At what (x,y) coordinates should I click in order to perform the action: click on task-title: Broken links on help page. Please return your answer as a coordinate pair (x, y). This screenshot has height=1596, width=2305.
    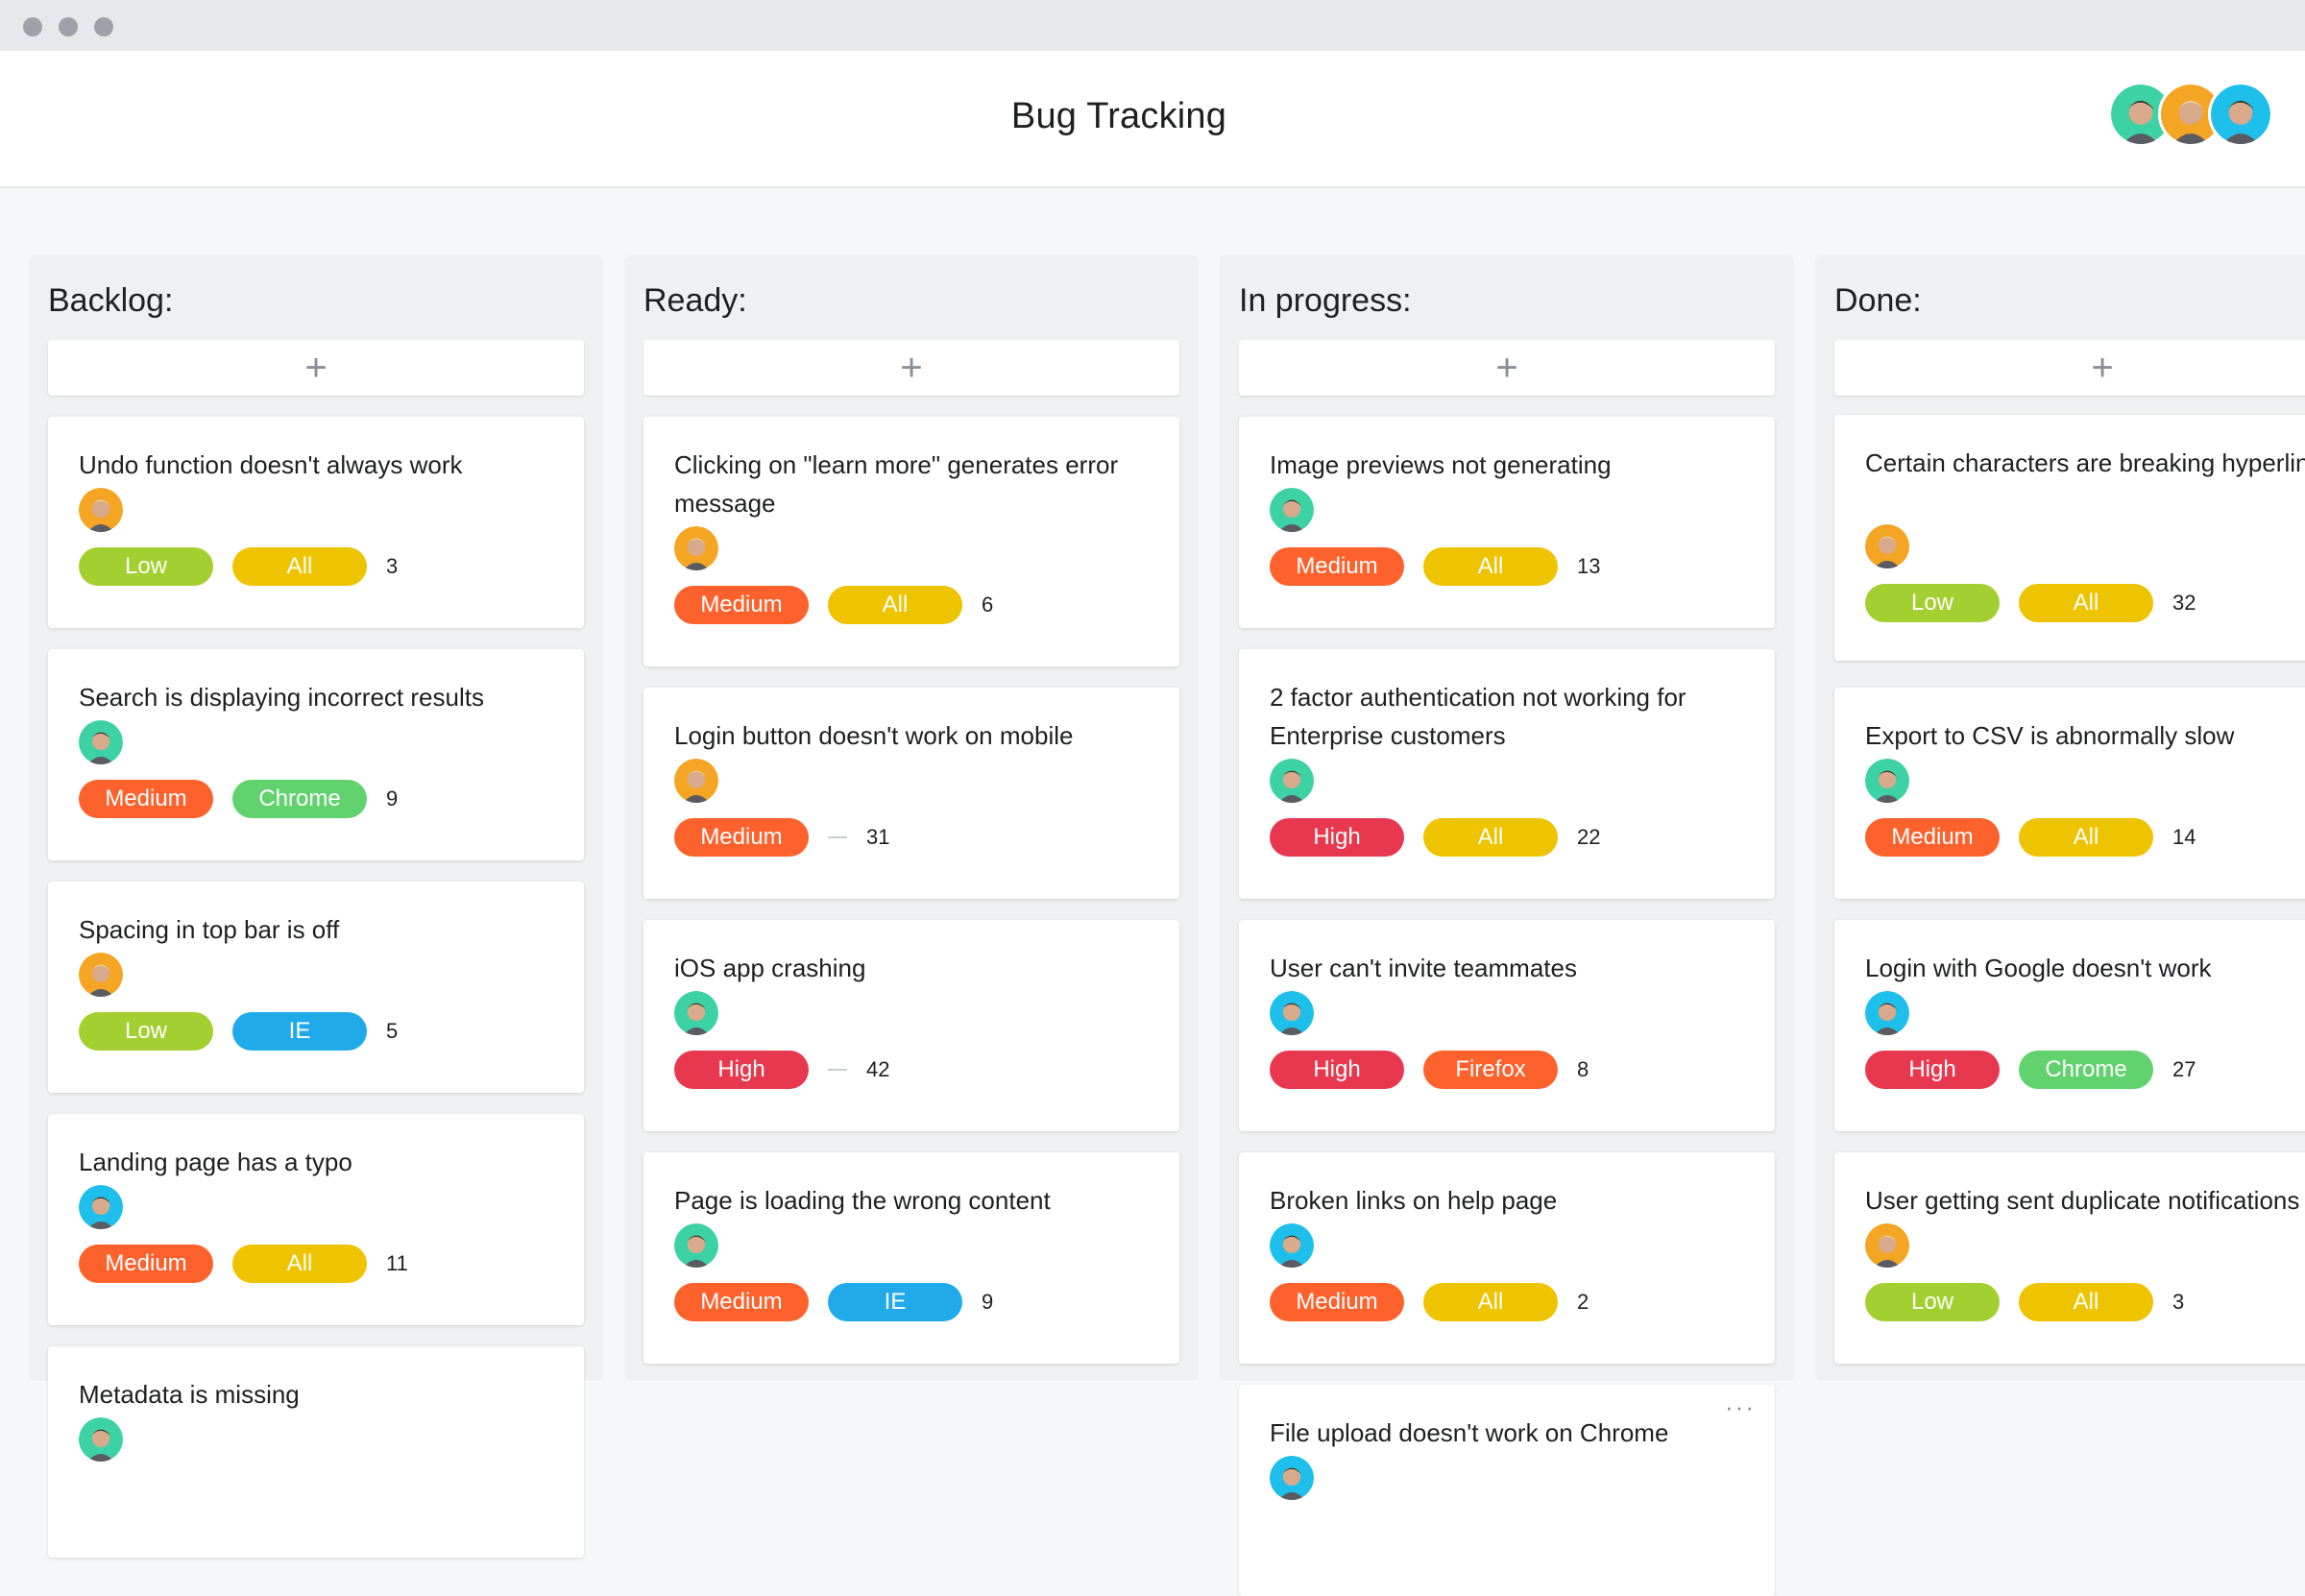
    Looking at the image, I should click on (1414, 1200).